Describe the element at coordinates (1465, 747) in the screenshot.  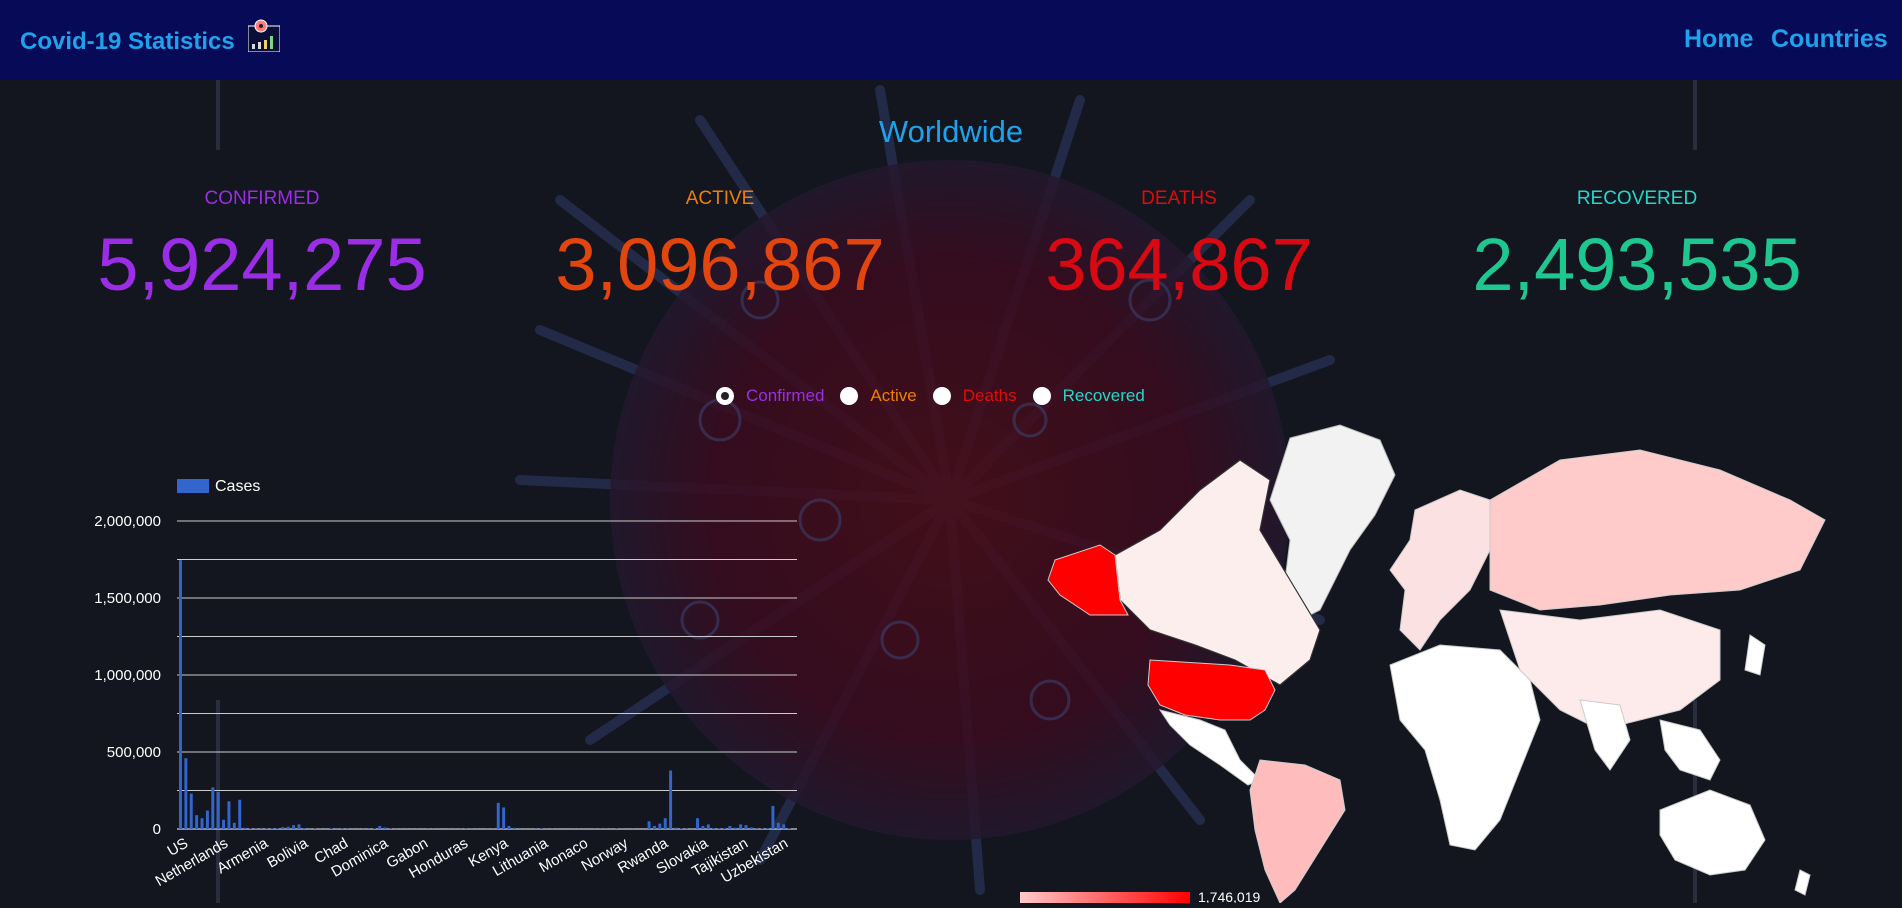
I see `map-region-africa` at that location.